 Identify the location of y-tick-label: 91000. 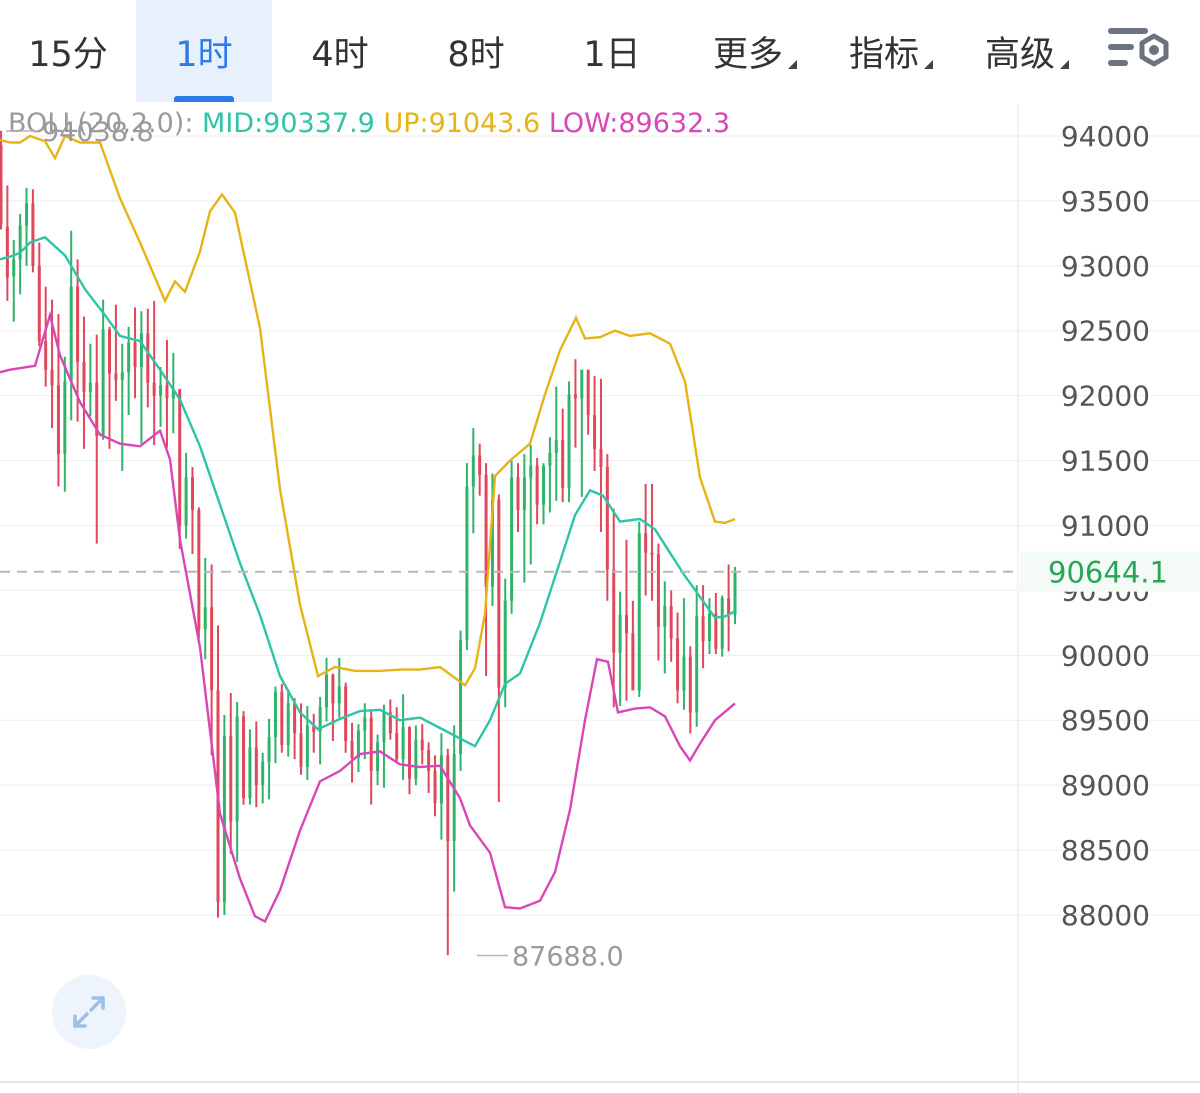
(1105, 525).